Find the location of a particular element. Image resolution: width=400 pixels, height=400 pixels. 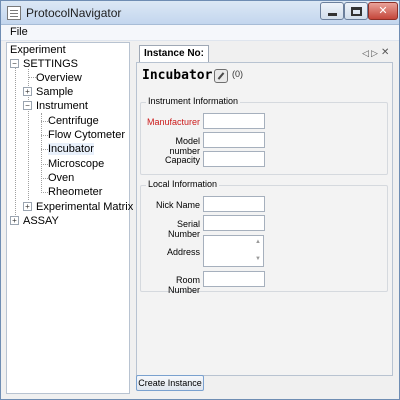

address-field: ▲ ▼ is located at coordinates (233, 251).